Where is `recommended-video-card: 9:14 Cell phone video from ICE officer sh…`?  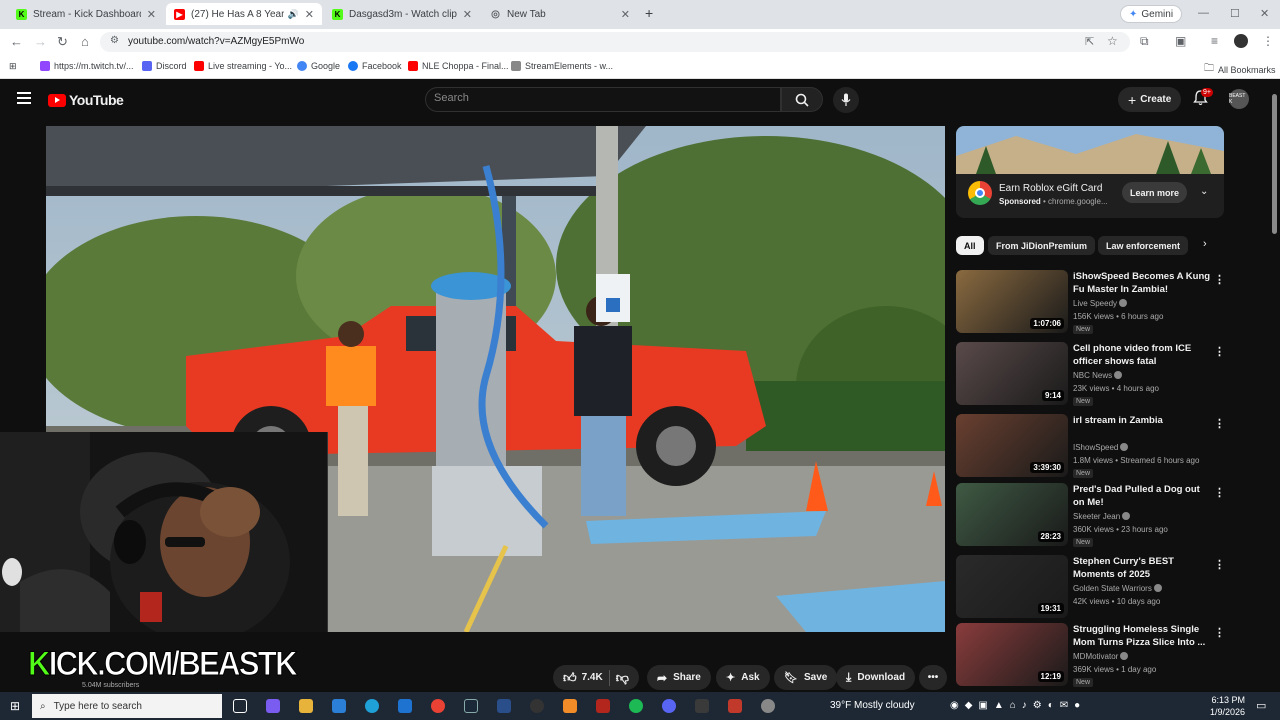
recommended-video-card: 9:14 Cell phone video from ICE officer sh… is located at coordinates (1091, 375).